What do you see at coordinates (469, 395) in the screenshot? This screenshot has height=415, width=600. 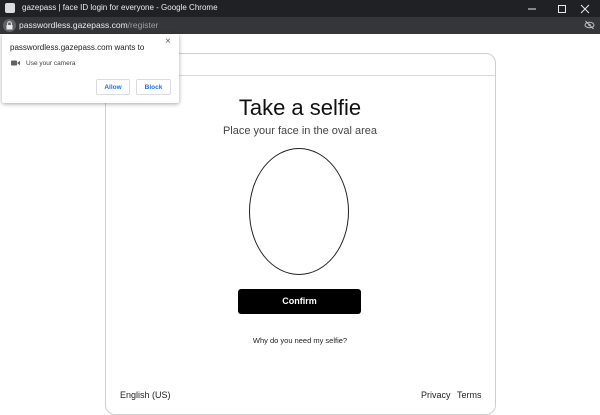 I see `terms-link: Terms` at bounding box center [469, 395].